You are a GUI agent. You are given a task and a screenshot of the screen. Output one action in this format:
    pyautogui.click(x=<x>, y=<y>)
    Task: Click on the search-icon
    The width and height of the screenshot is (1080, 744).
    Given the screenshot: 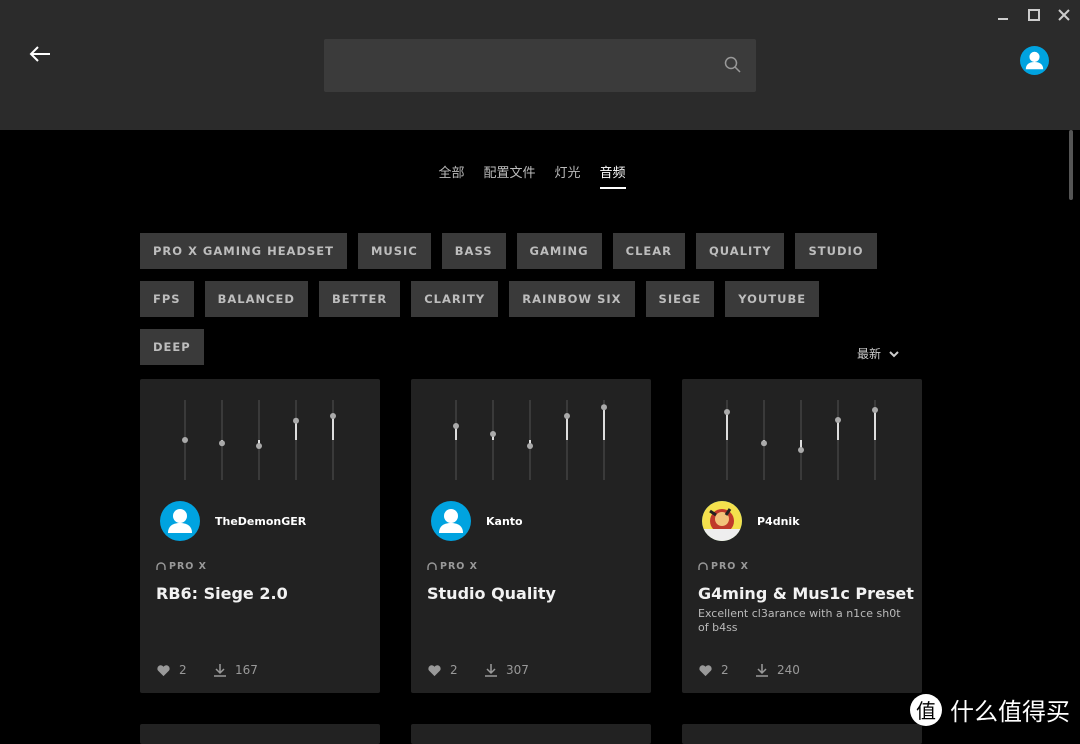 What is the action you would take?
    pyautogui.click(x=733, y=65)
    